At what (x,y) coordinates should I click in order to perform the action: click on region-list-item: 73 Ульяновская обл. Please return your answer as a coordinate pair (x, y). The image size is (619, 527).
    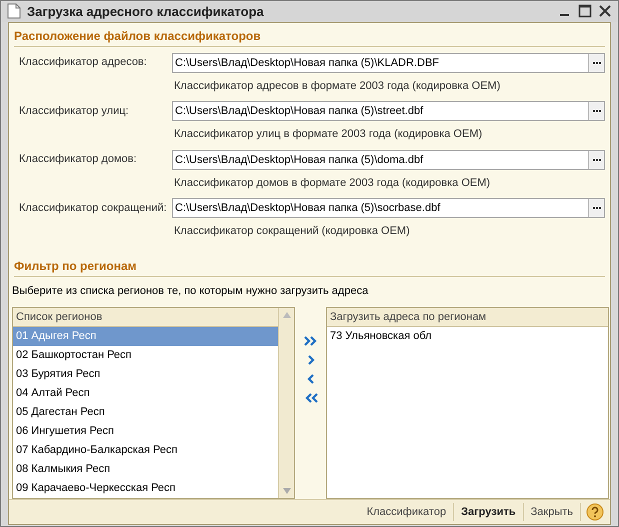
    Looking at the image, I should click on (467, 336).